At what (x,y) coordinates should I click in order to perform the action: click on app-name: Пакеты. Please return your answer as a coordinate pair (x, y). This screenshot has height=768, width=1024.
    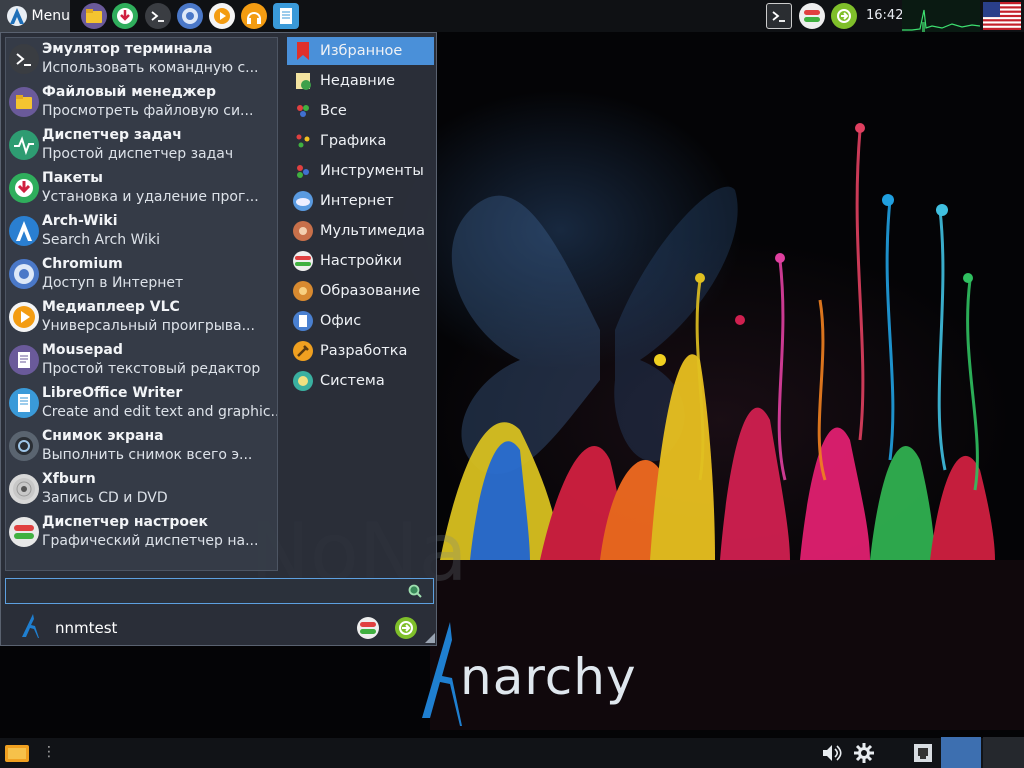
    Looking at the image, I should click on (72, 178).